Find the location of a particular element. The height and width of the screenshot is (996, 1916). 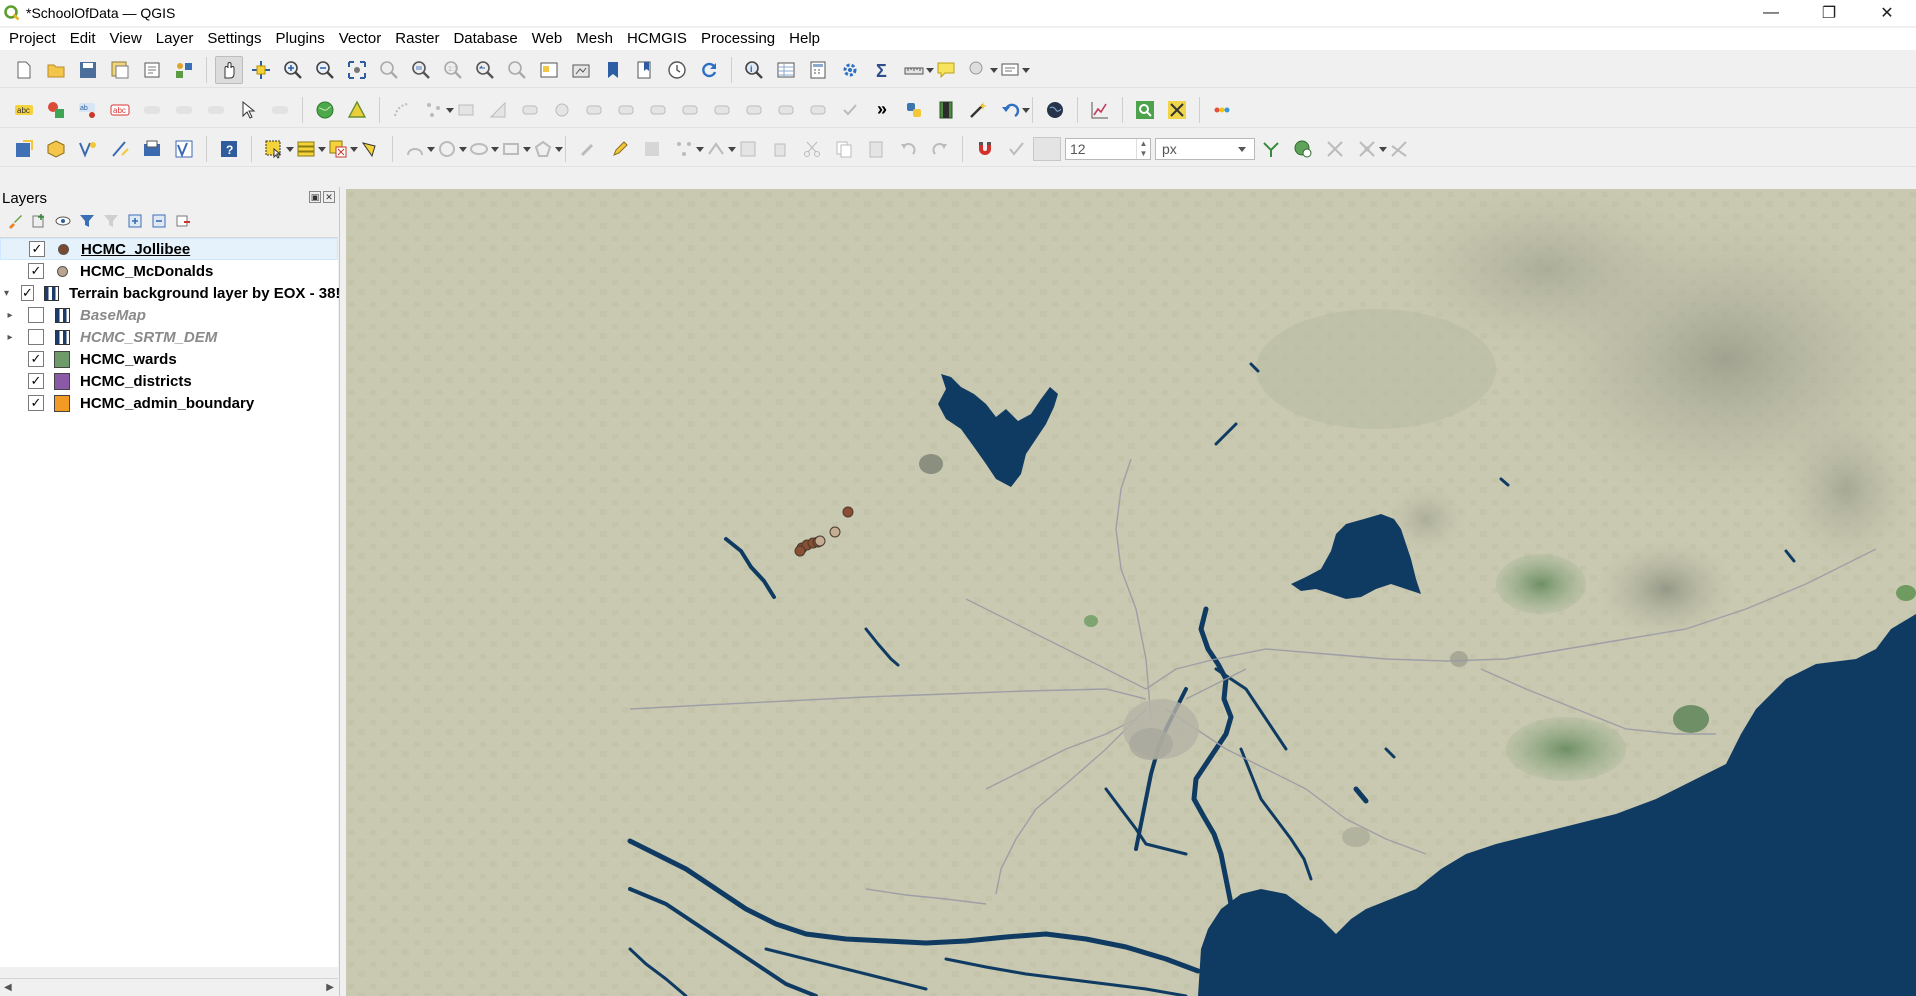

snapping-tolerance-input: 12 ▲ ▼ is located at coordinates (1108, 148).